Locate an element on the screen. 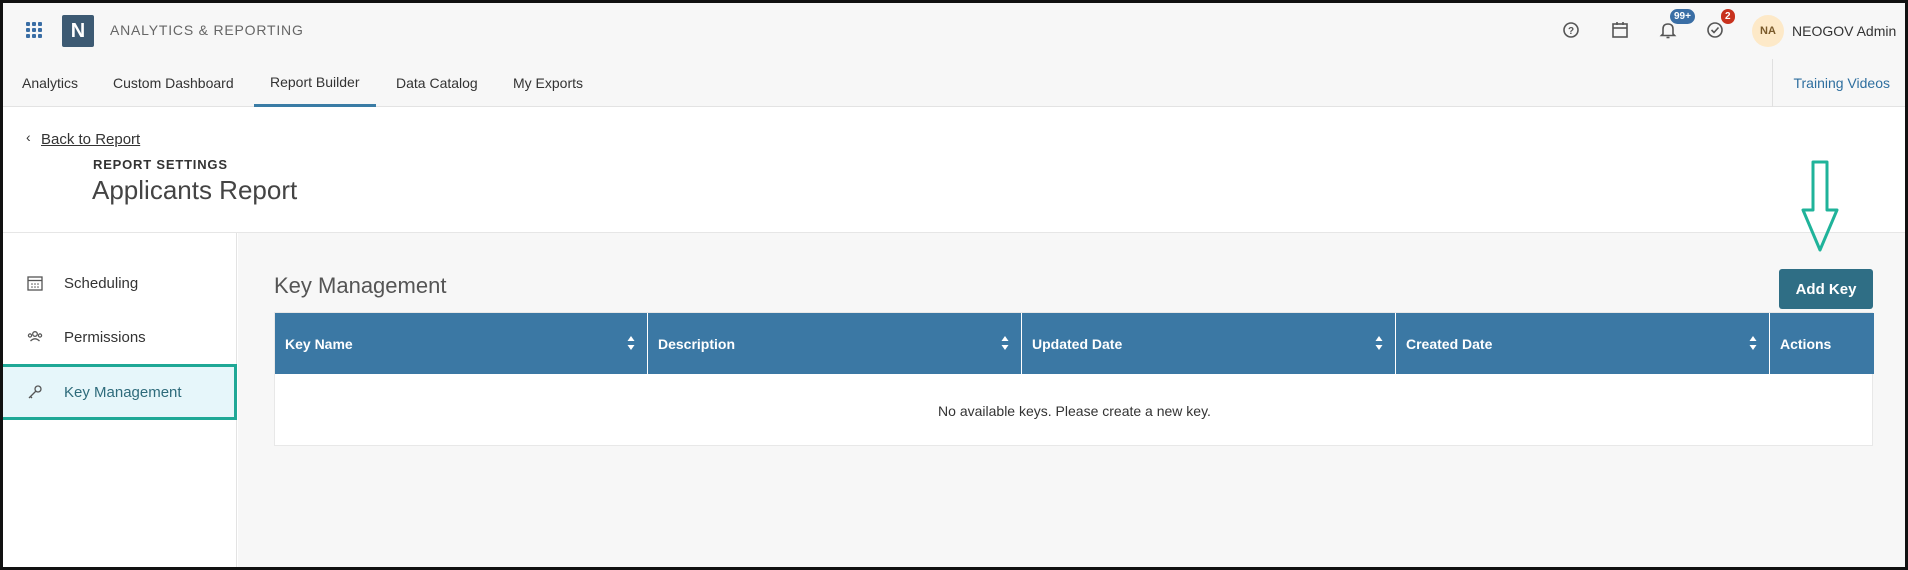 The width and height of the screenshot is (1908, 570). column-label: Actions is located at coordinates (1806, 343).